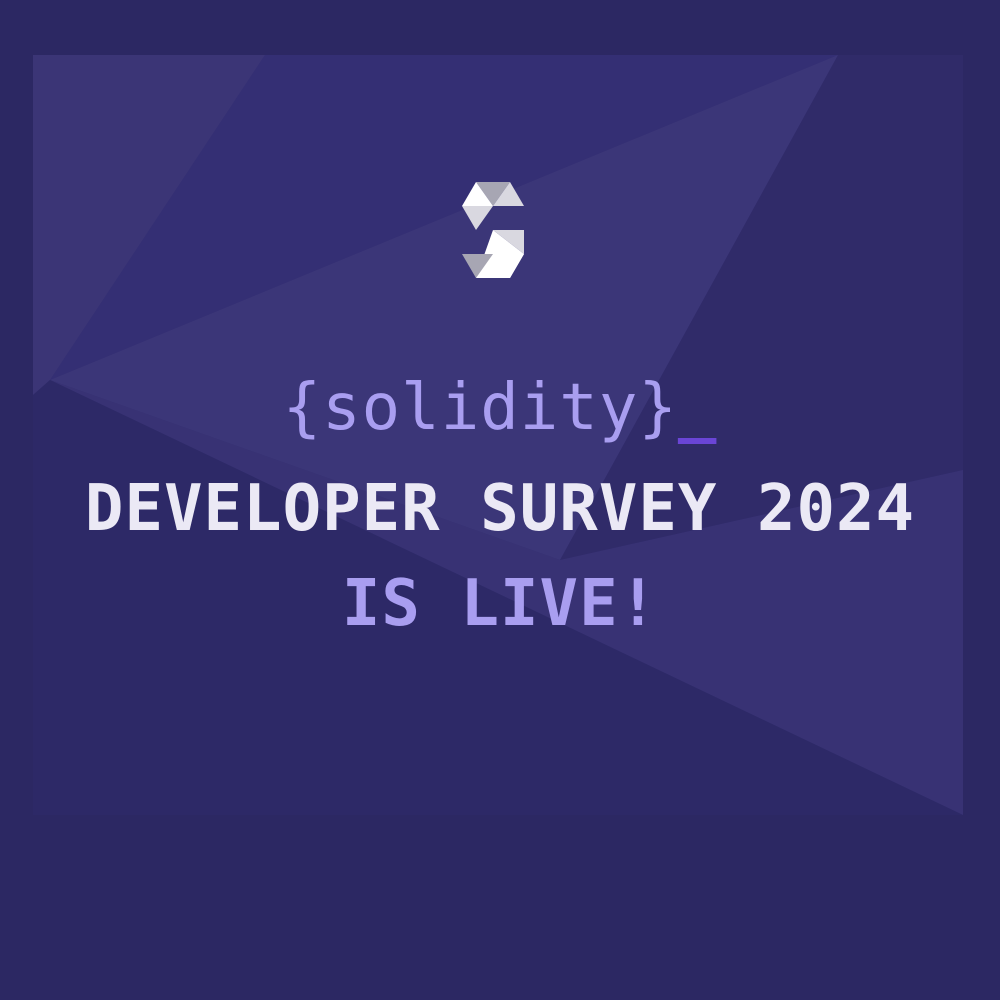 The width and height of the screenshot is (1000, 1000). I want to click on brand-wordmark: {solidity}_, so click(500, 408).